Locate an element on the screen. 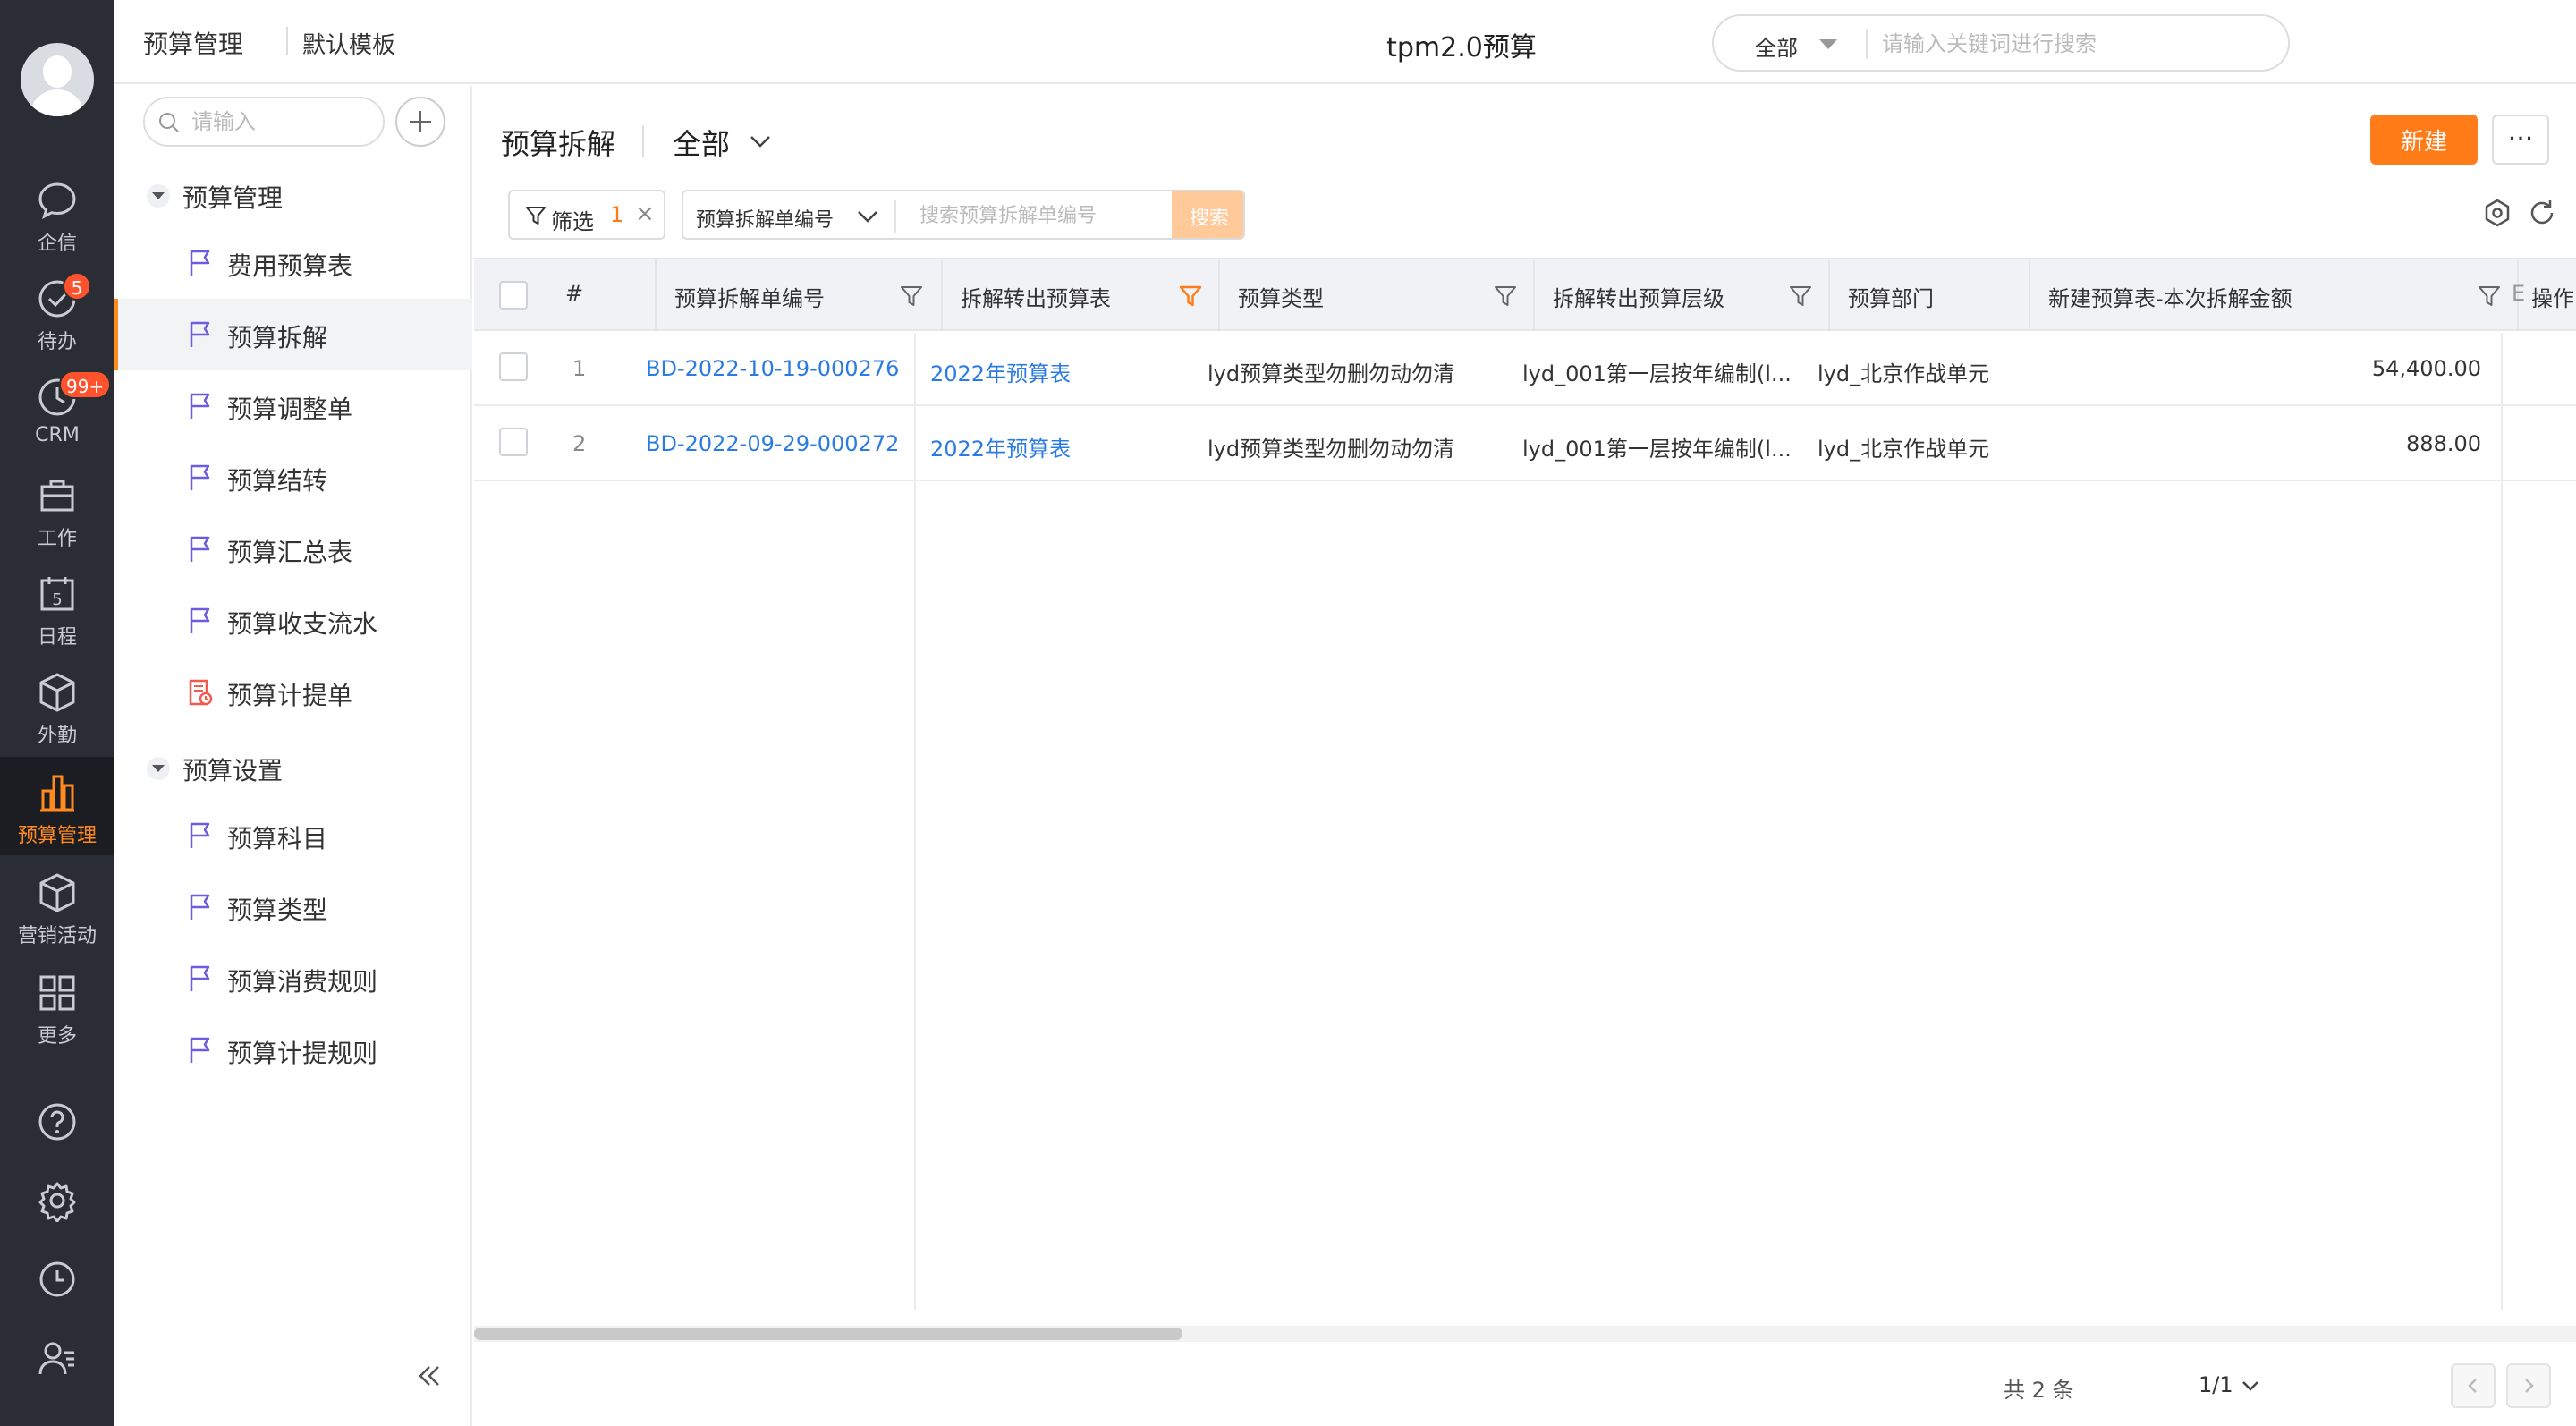 The image size is (2576, 1426). row-code-link: BD-2022-09-29-000272 is located at coordinates (789, 444).